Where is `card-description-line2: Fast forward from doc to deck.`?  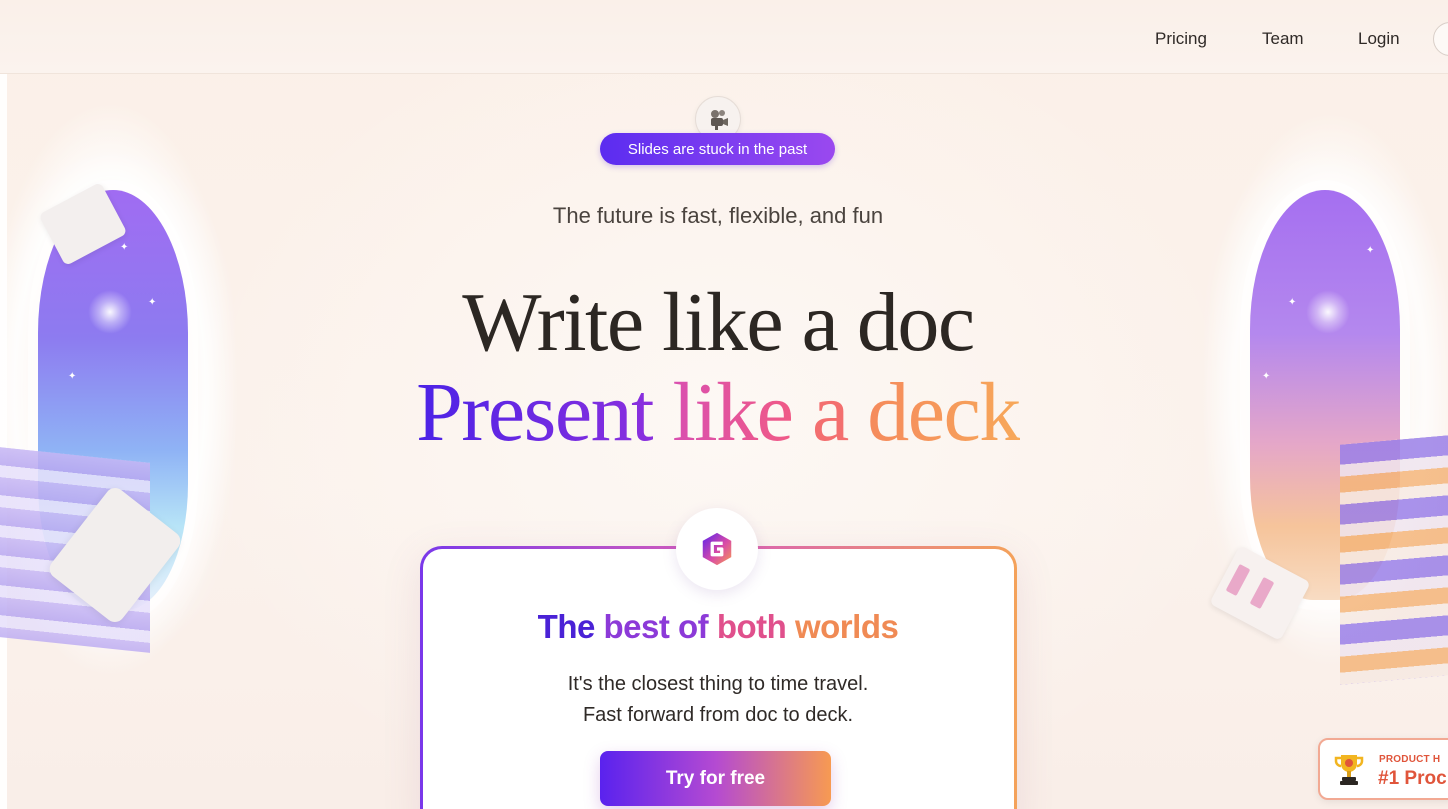 card-description-line2: Fast forward from doc to deck. is located at coordinates (718, 715).